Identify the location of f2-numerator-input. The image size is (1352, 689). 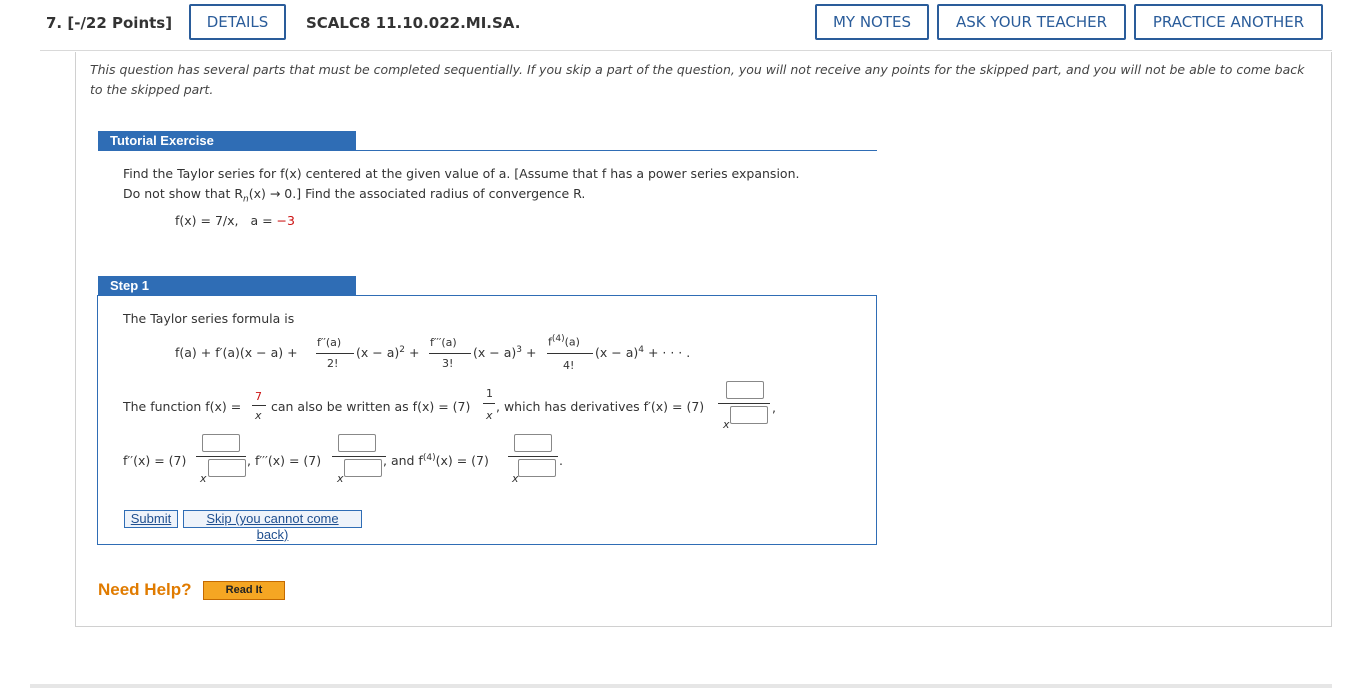
(221, 443).